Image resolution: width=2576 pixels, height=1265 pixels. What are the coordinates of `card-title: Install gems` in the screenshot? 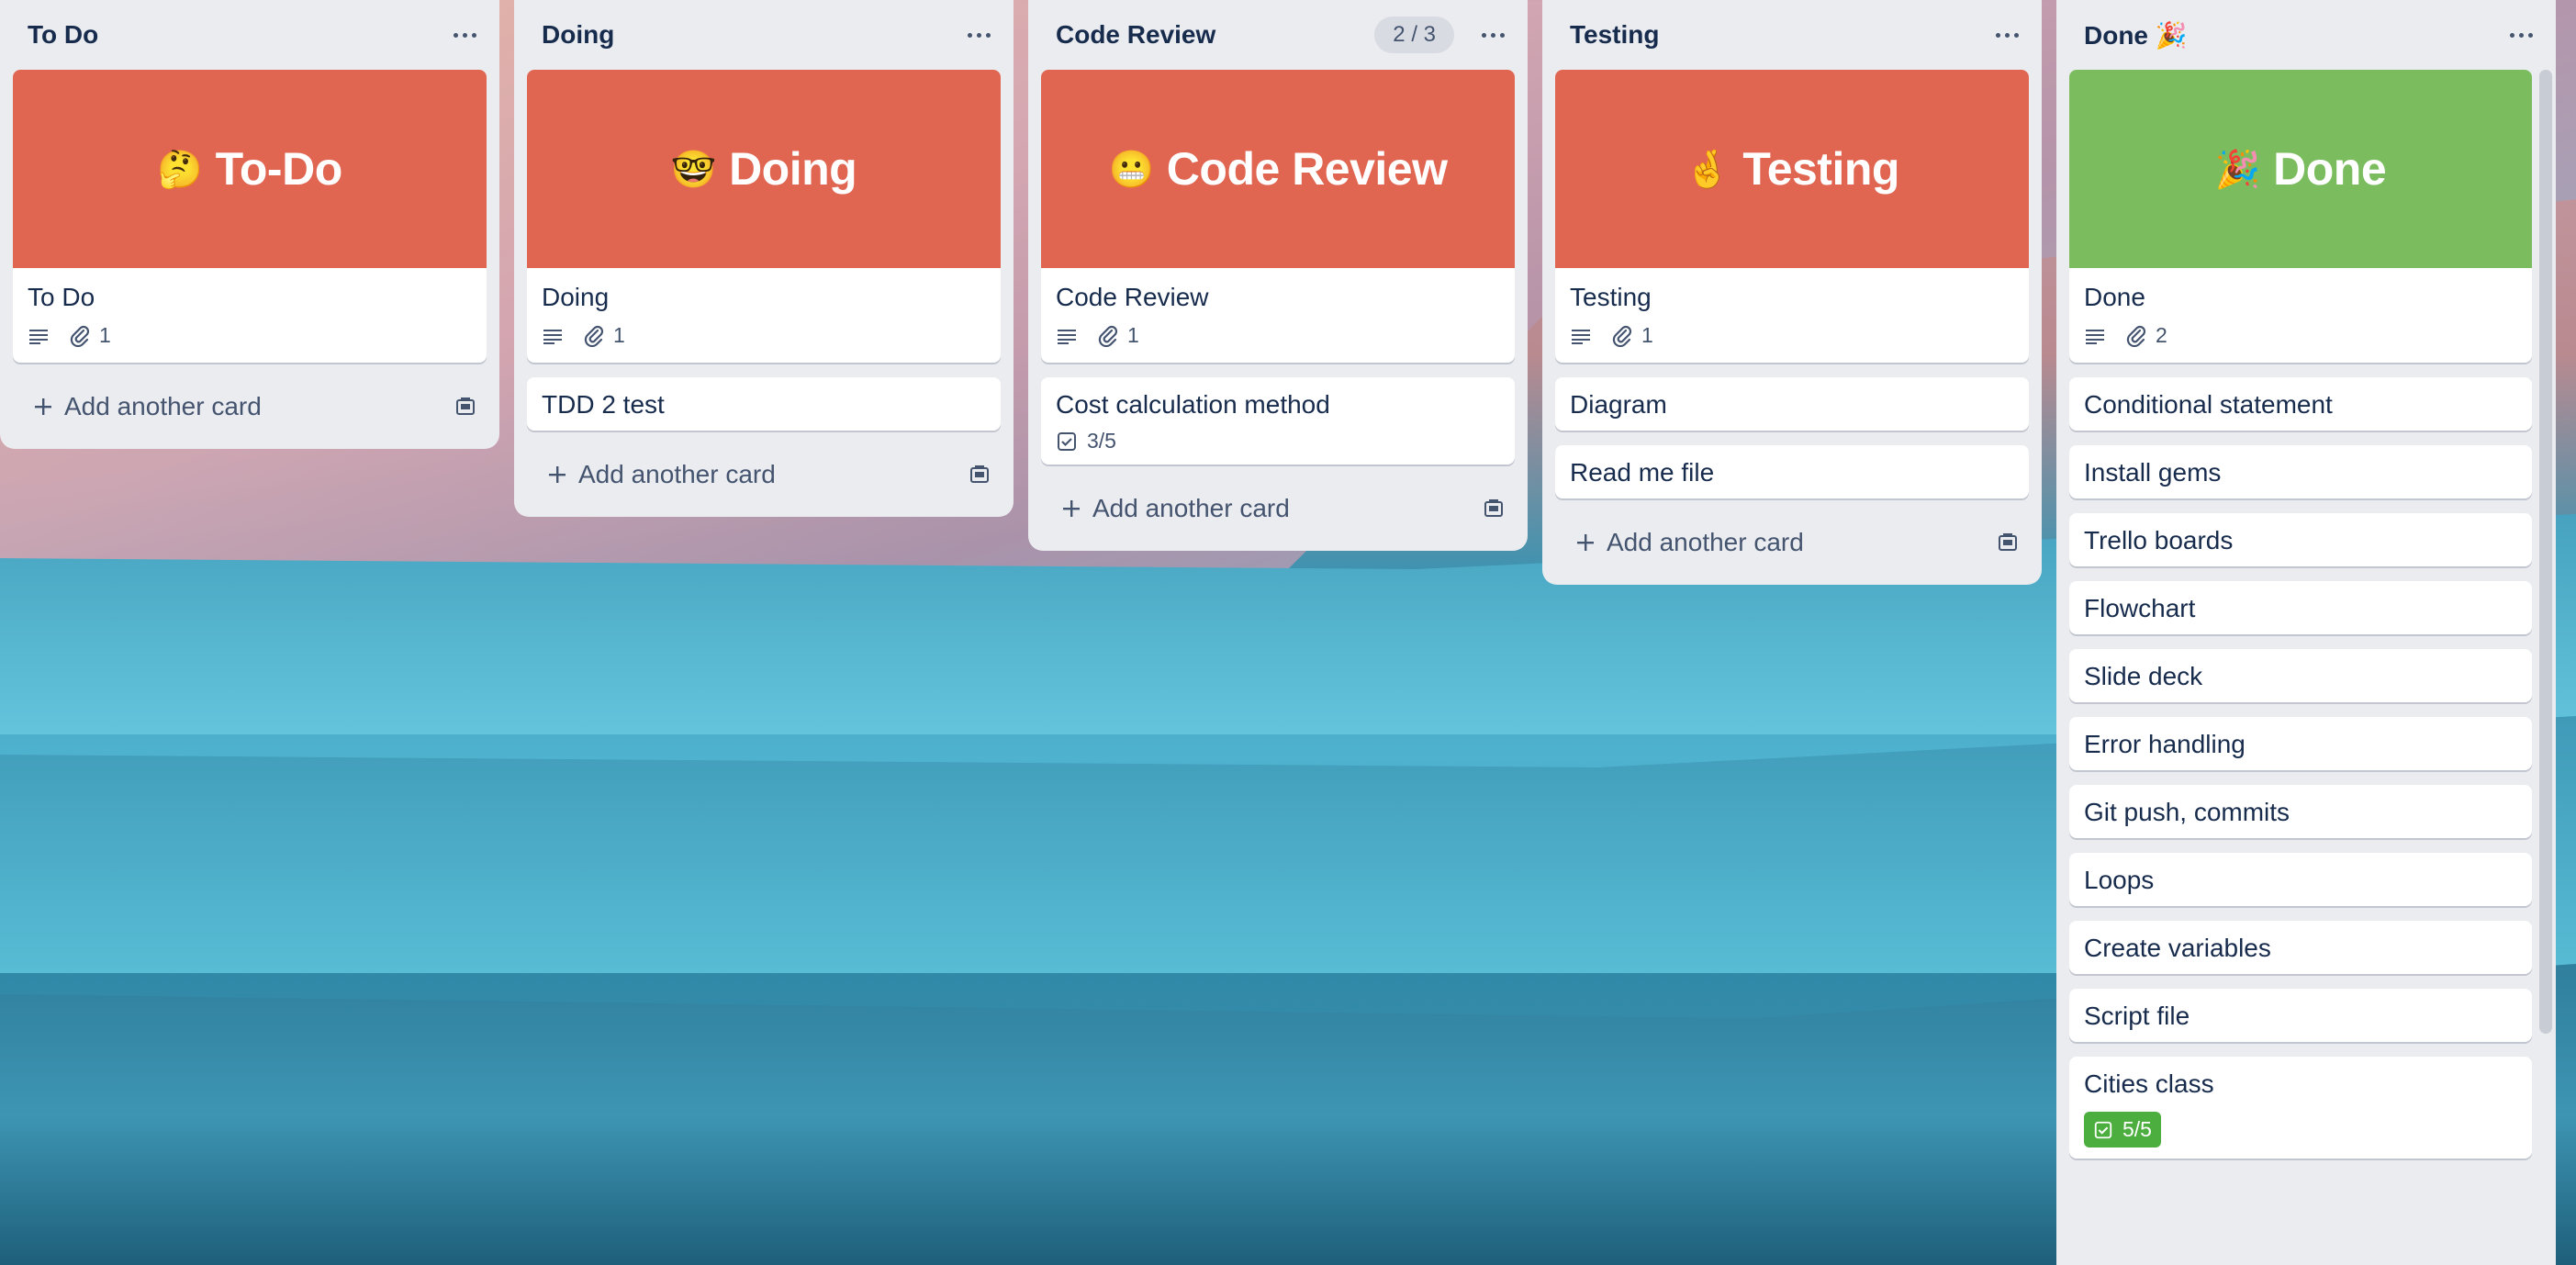 It's located at (2153, 472).